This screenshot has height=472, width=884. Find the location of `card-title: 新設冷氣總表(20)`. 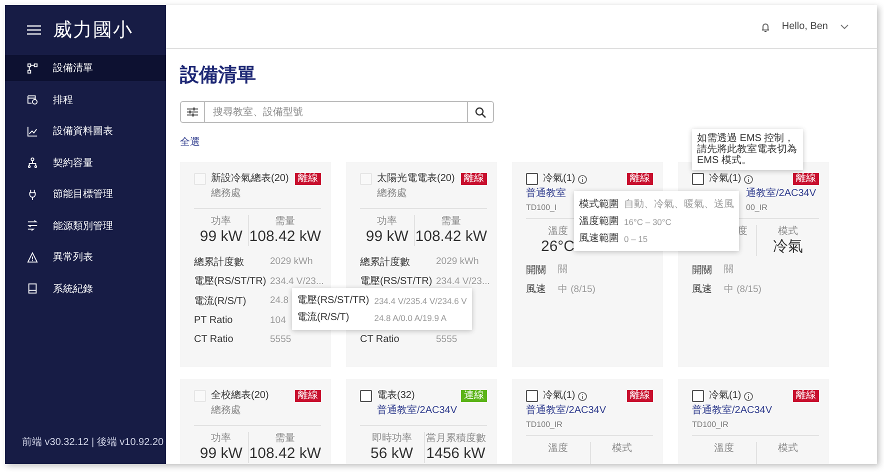

card-title: 新設冷氣總表(20) is located at coordinates (250, 179).